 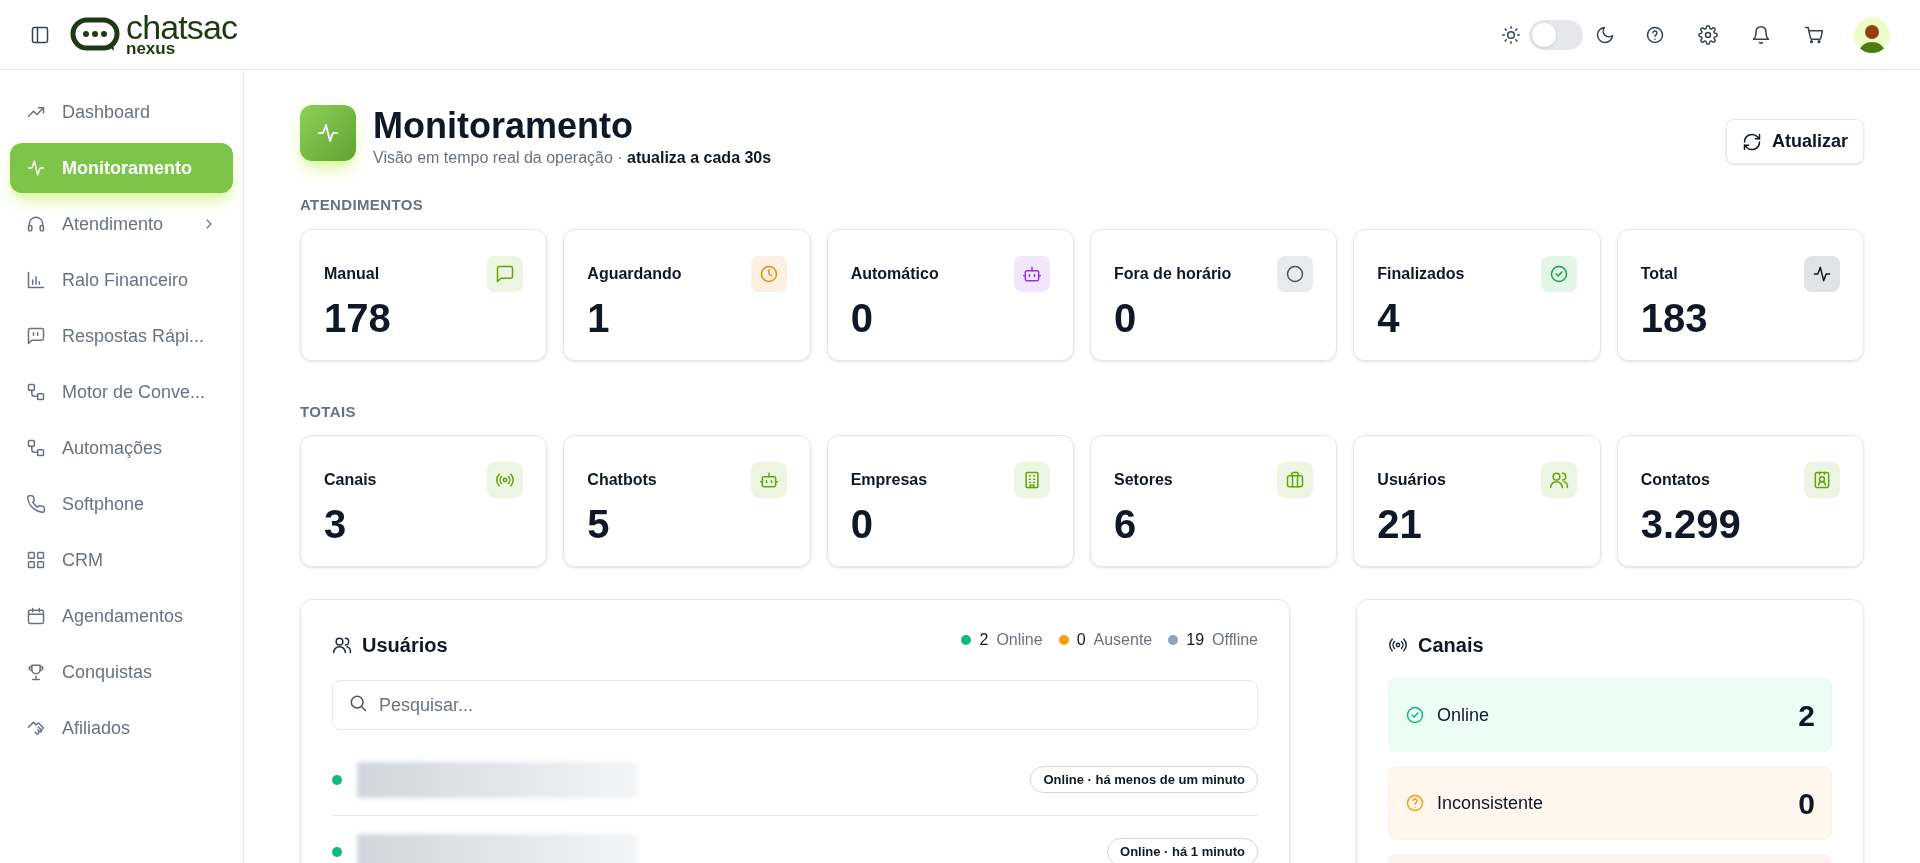 I want to click on page-subtitle: Visão em tempo real da operação · atualiza a cada 30s, so click(x=572, y=158).